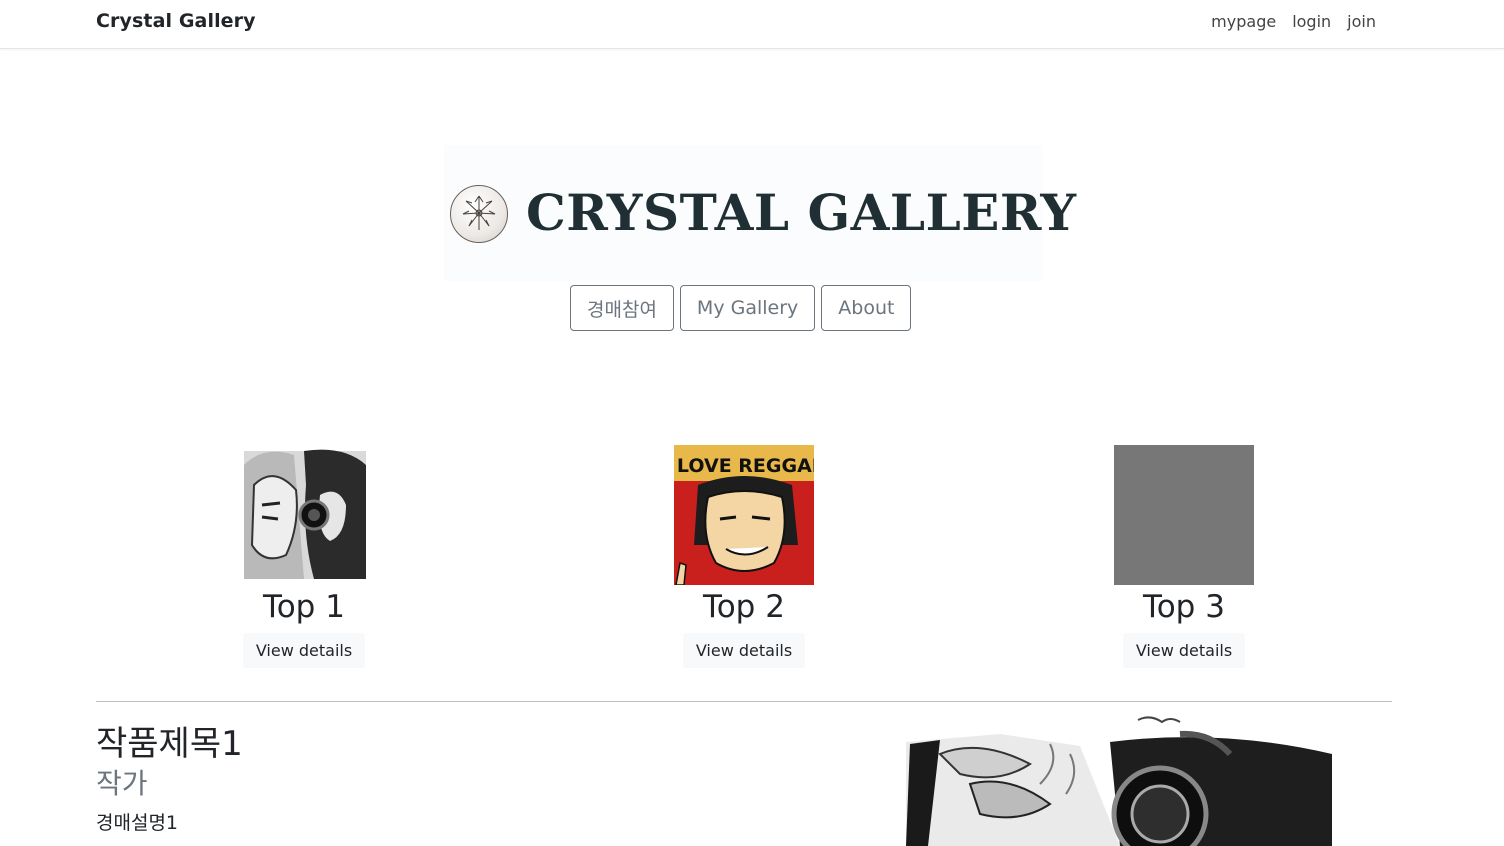 The image size is (1504, 846). I want to click on nav-login-link: login, so click(1311, 21).